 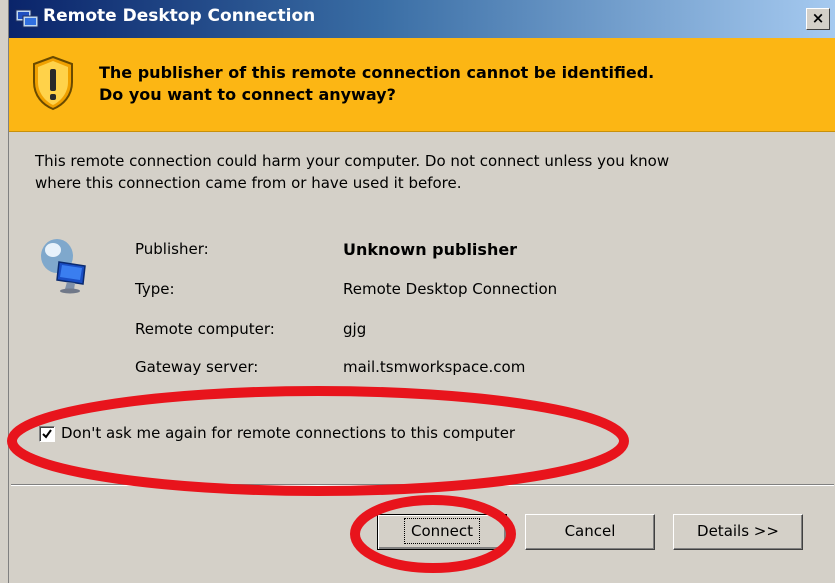 What do you see at coordinates (63, 266) in the screenshot?
I see `remote-computer-icon` at bounding box center [63, 266].